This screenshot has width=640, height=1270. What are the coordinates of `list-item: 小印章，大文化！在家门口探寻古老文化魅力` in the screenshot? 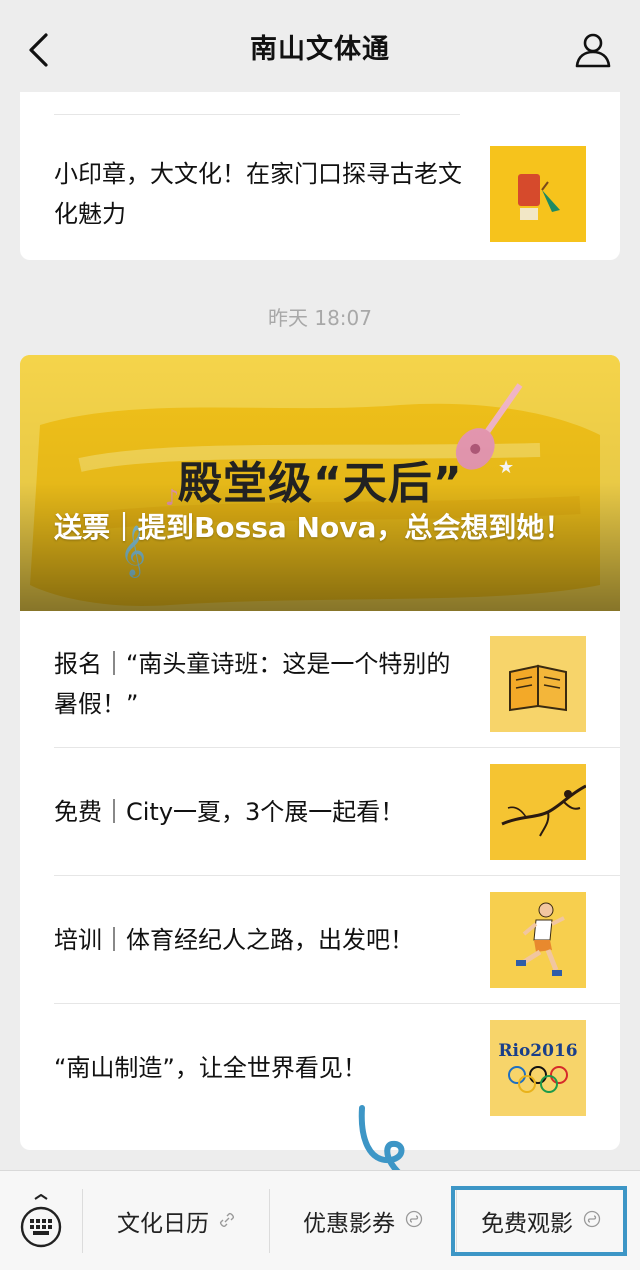 It's located at (320, 194).